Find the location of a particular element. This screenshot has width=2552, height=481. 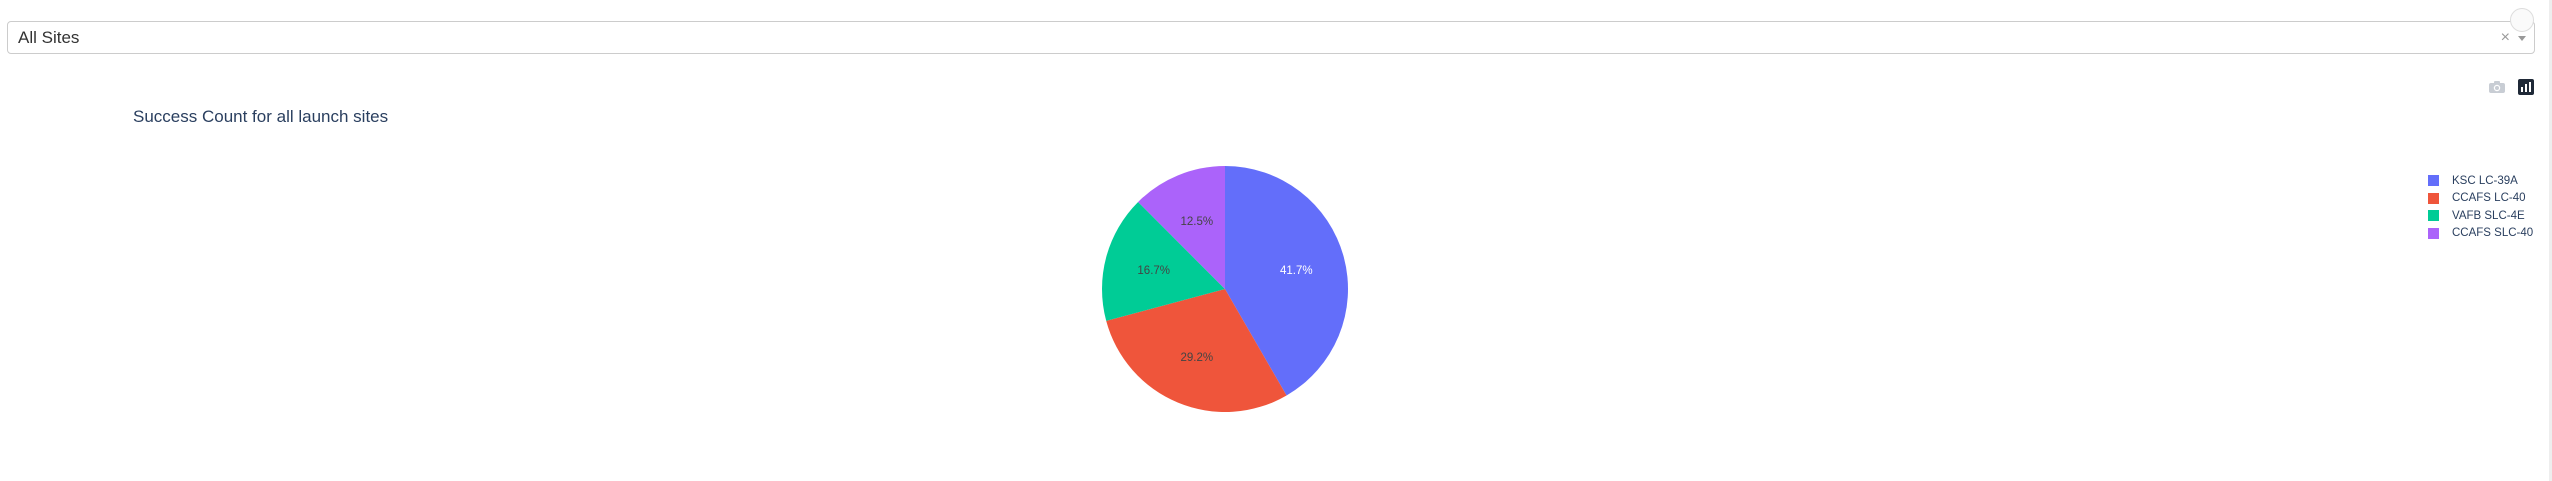

legend-item-vafb-slc-4e: VAFB SLC-4E is located at coordinates (2480, 216).